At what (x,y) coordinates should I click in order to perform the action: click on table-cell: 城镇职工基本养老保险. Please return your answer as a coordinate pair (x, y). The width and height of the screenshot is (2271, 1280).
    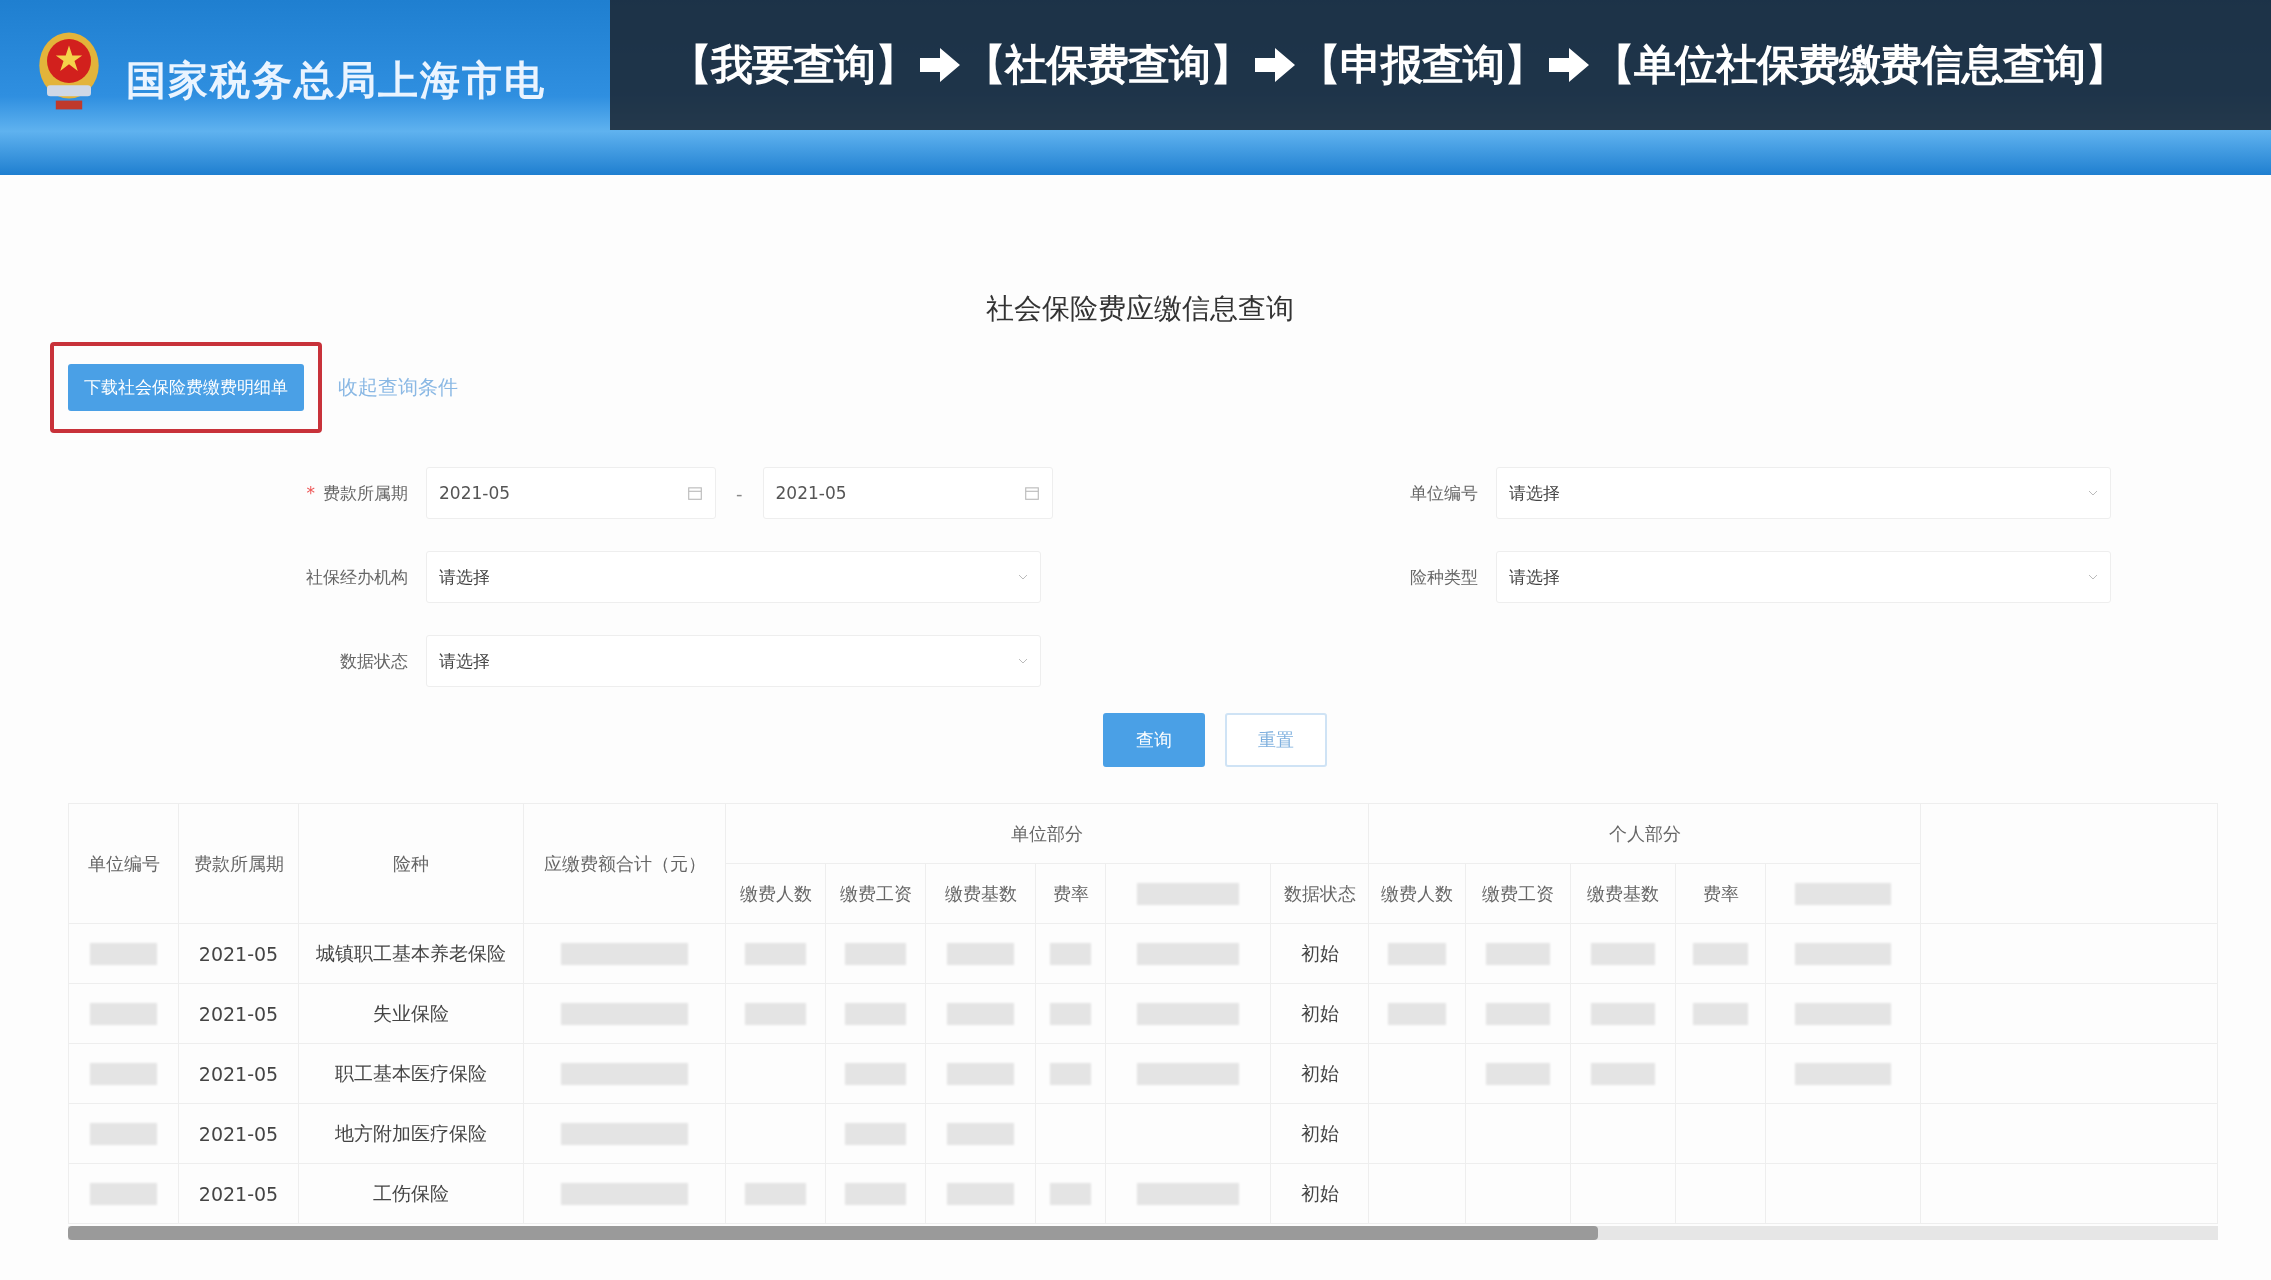
    Looking at the image, I should click on (411, 952).